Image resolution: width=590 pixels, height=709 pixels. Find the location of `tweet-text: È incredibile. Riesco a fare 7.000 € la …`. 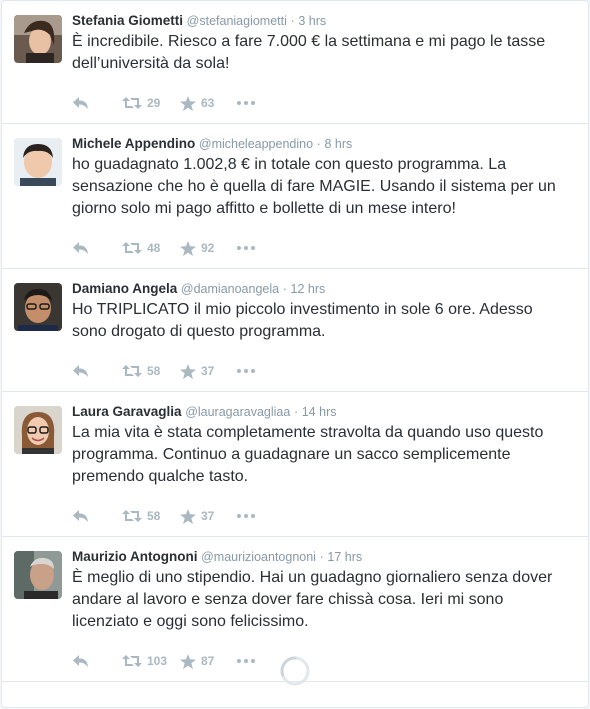

tweet-text: È incredibile. Riesco a fare 7.000 € la … is located at coordinates (309, 52).